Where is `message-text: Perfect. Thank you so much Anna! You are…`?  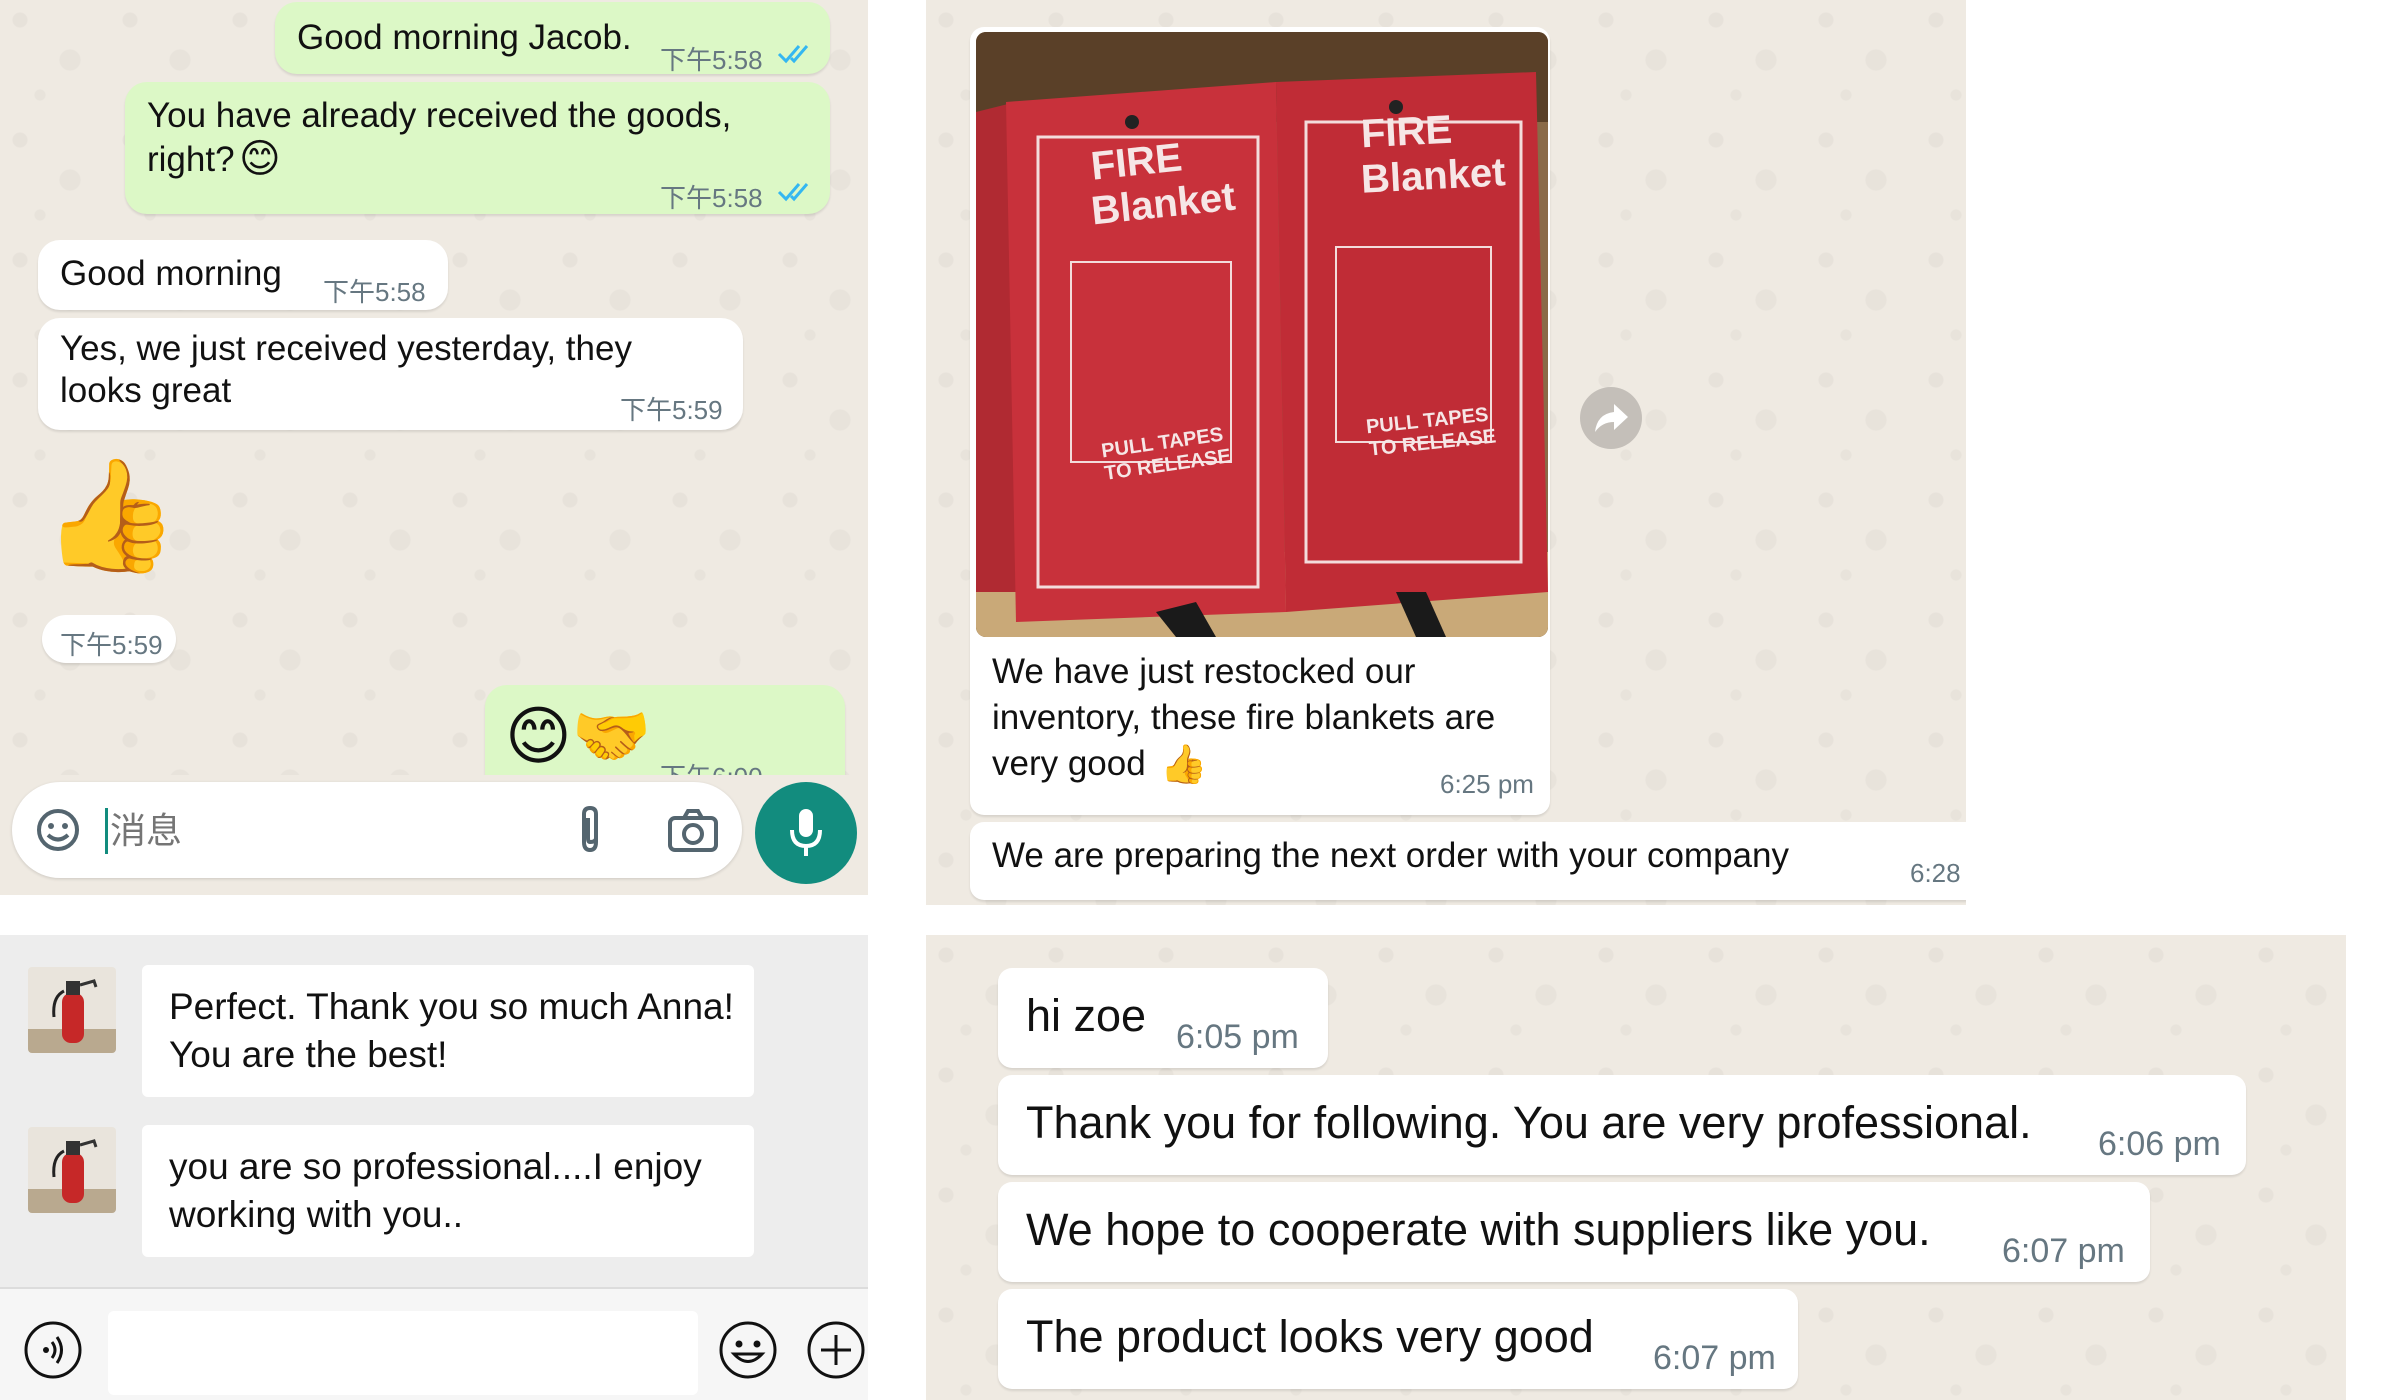 message-text: Perfect. Thank you so much Anna! You are… is located at coordinates (451, 1030).